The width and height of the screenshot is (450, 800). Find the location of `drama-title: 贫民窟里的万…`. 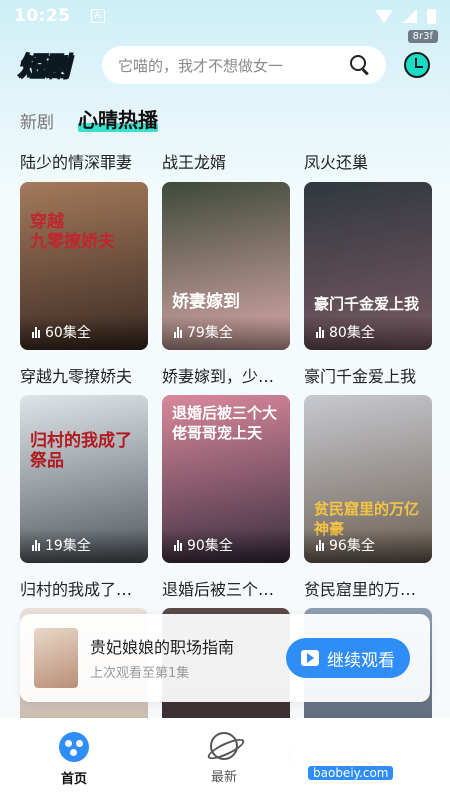

drama-title: 贫民窟里的万… is located at coordinates (369, 588).